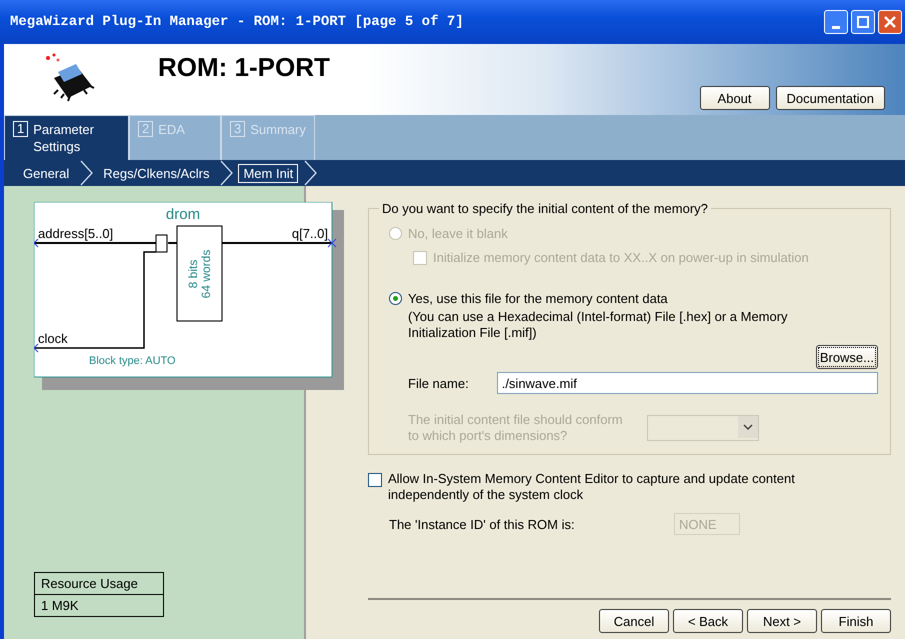  What do you see at coordinates (99, 584) in the screenshot?
I see `table-header: Resource Usage` at bounding box center [99, 584].